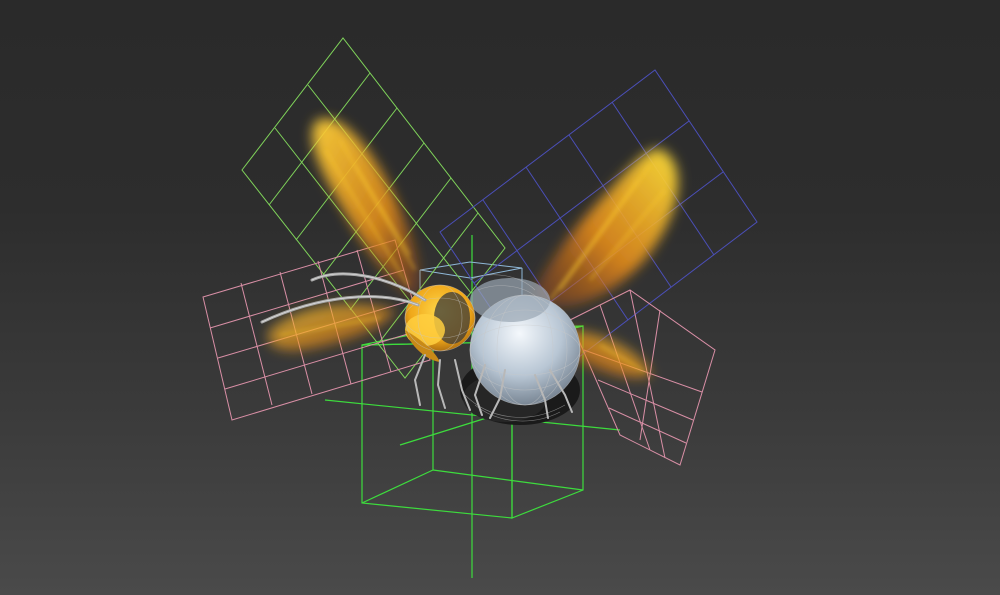 This screenshot has height=595, width=1000. I want to click on wing-plane-lower-right, so click(642, 377).